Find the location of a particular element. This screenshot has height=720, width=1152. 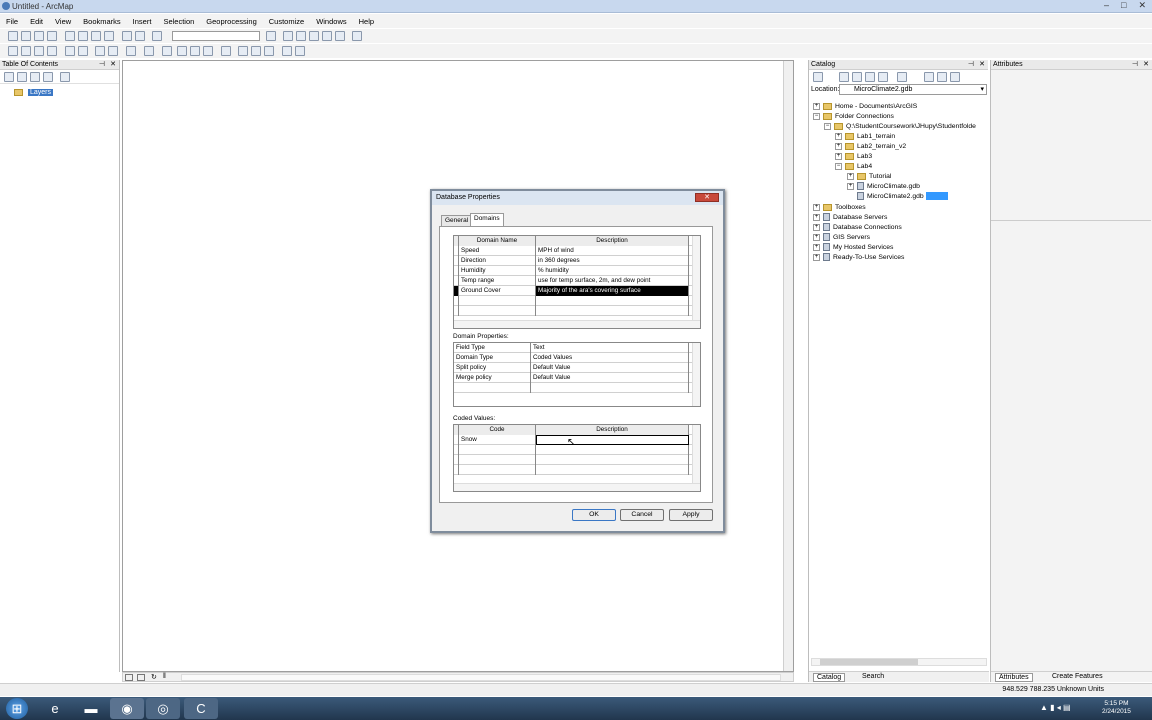

find-icon is located at coordinates (243, 51).